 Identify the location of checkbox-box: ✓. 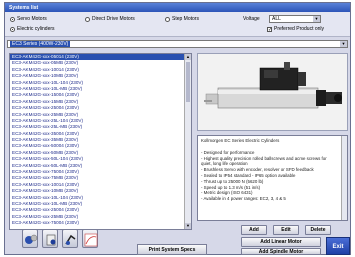
(270, 29).